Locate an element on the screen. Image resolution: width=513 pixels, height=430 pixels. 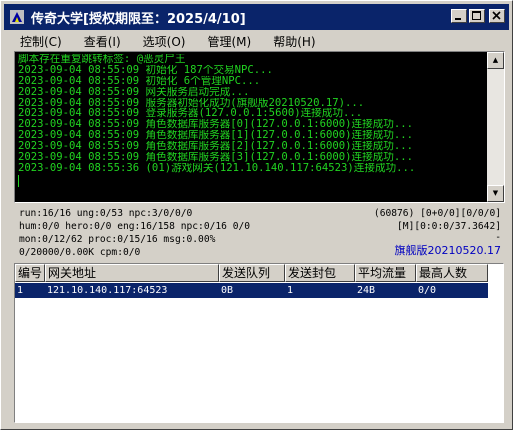
maximize-button is located at coordinates (477, 16).